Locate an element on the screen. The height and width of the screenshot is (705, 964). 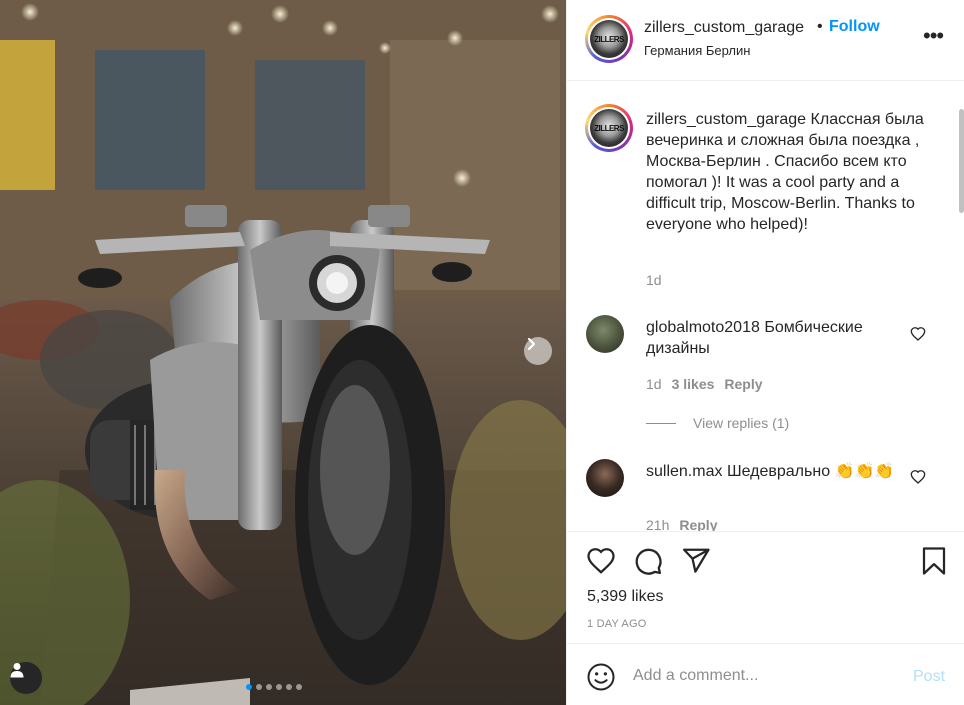
caption-username: zillers_custom_garage is located at coordinates (726, 119).